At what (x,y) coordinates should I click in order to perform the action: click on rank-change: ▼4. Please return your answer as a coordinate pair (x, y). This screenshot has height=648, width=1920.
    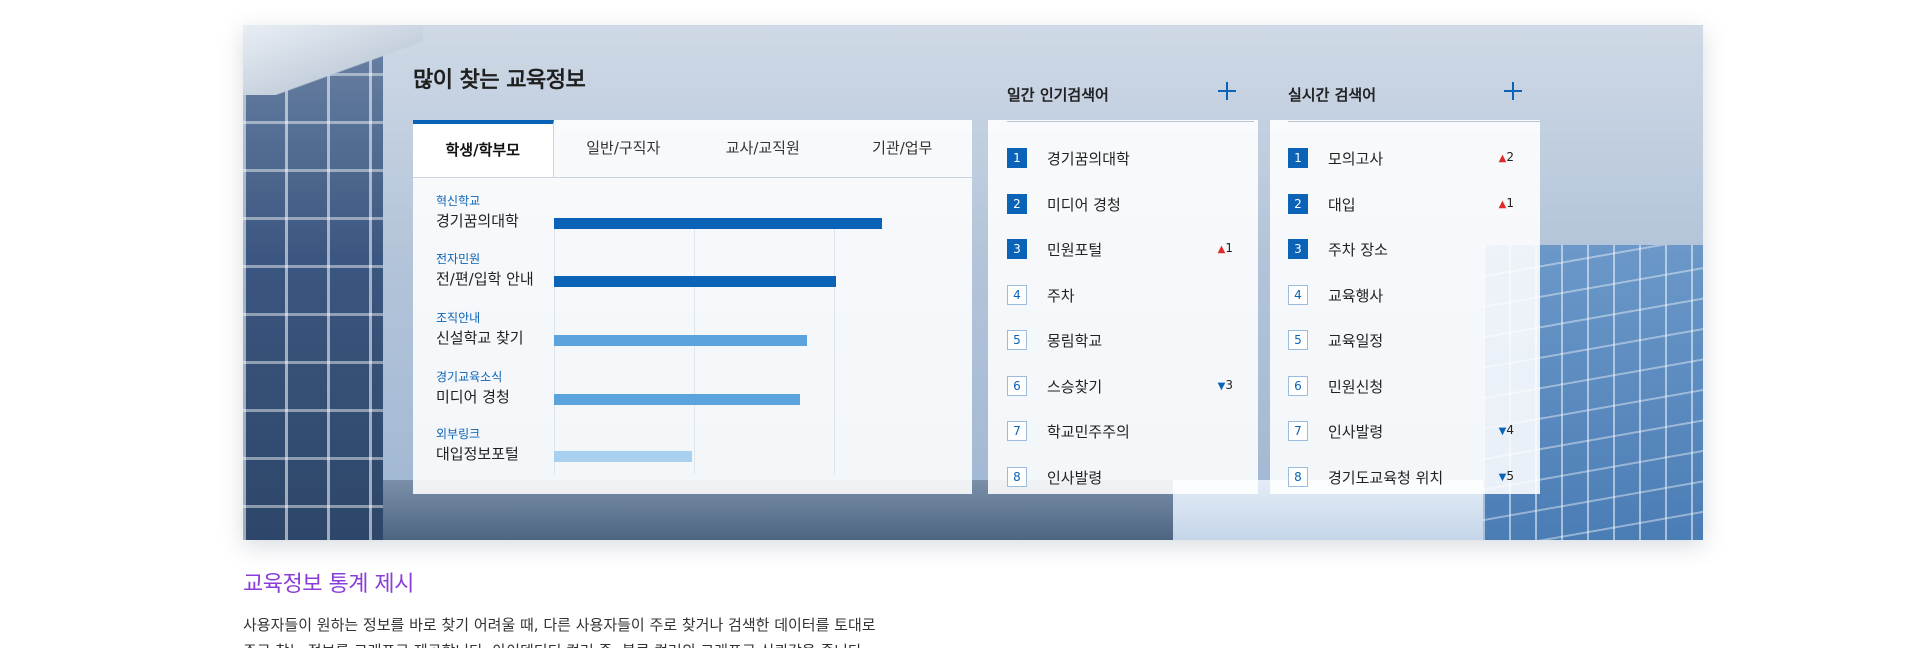
    Looking at the image, I should click on (1506, 430).